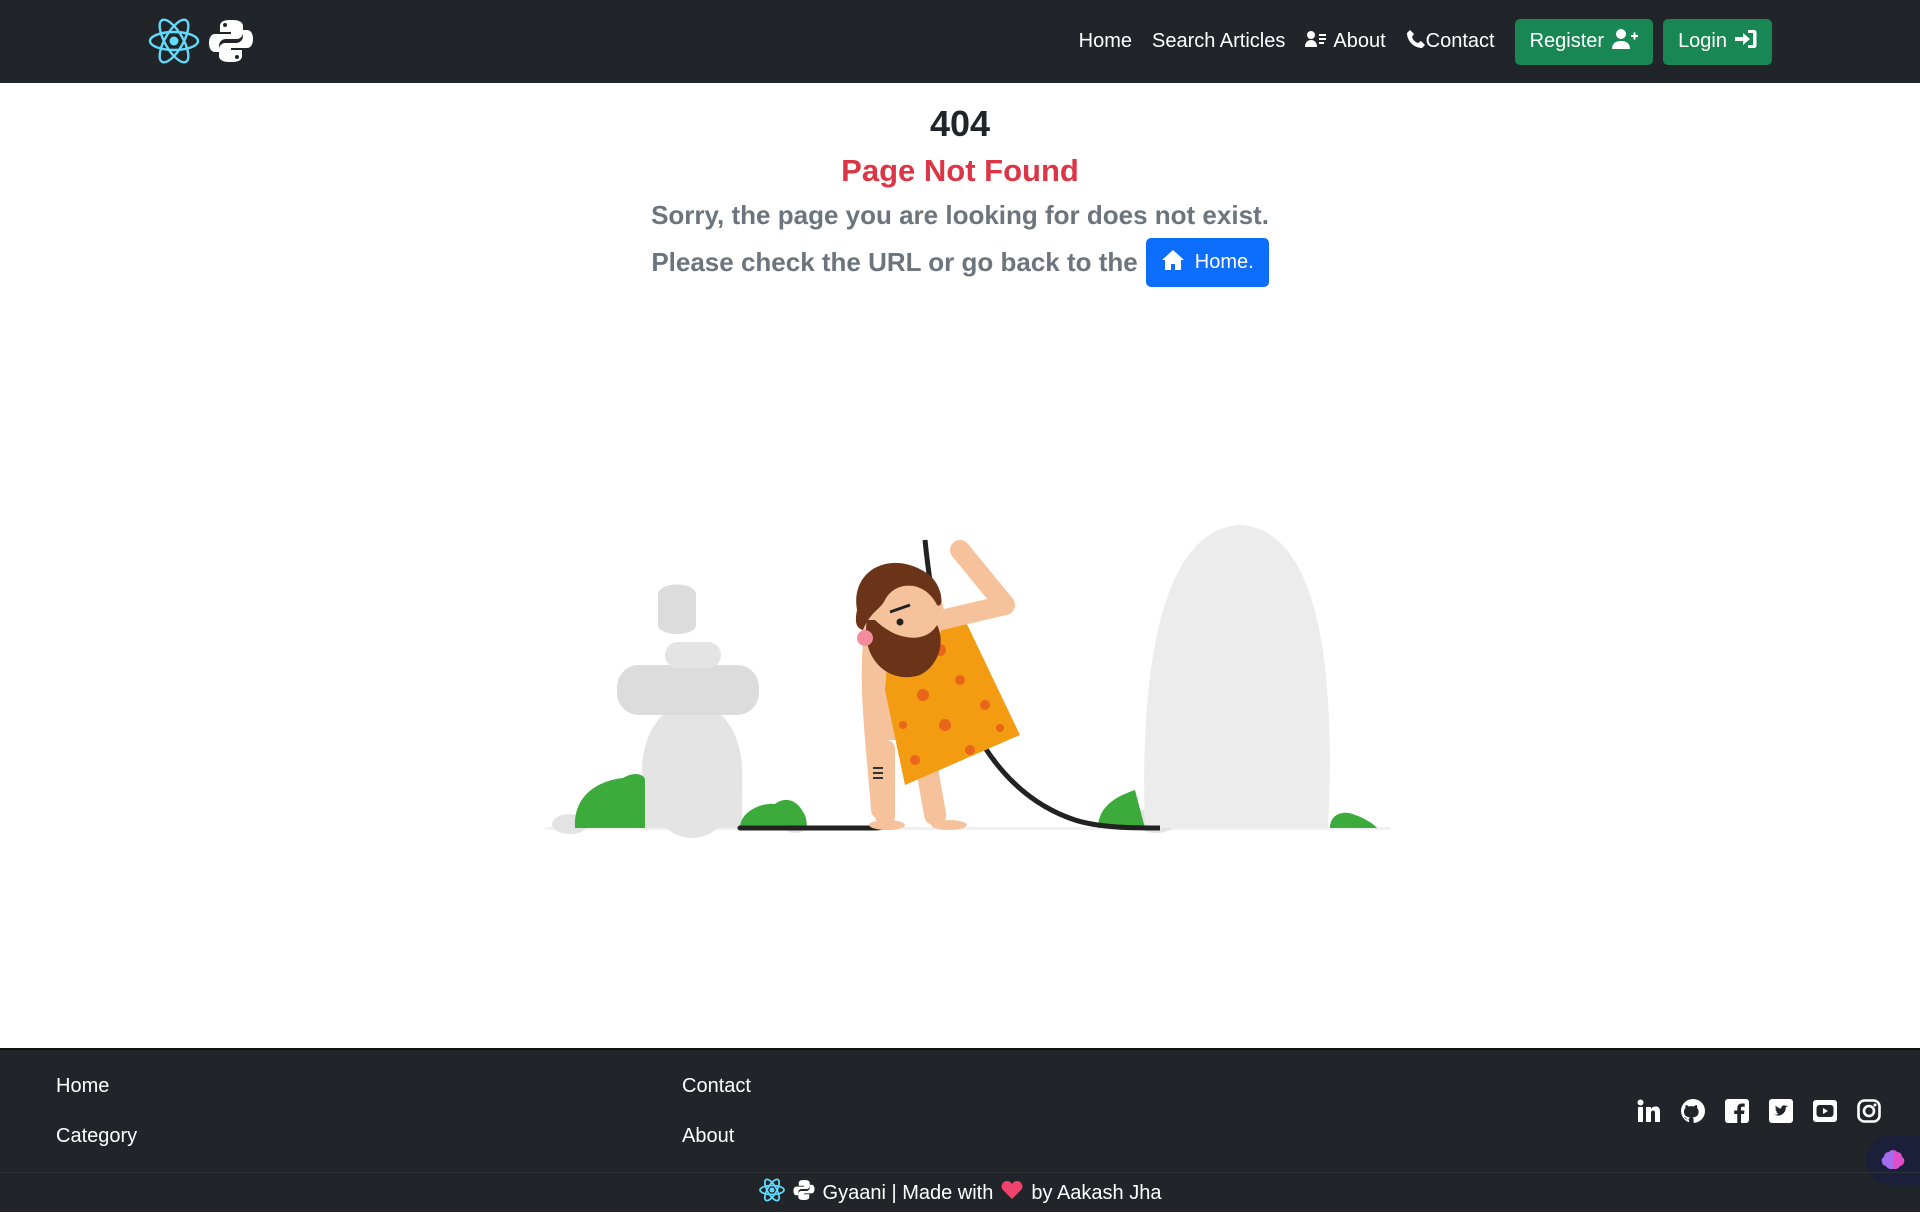 The width and height of the screenshot is (1920, 1213). I want to click on login-label: Login, so click(1702, 41).